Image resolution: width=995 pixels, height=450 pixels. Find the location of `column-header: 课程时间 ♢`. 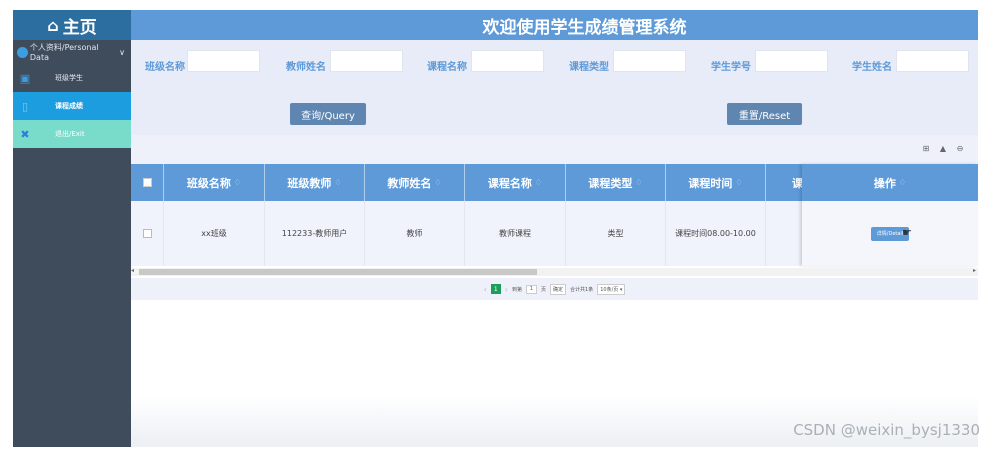

column-header: 课程时间 ♢ is located at coordinates (716, 182).